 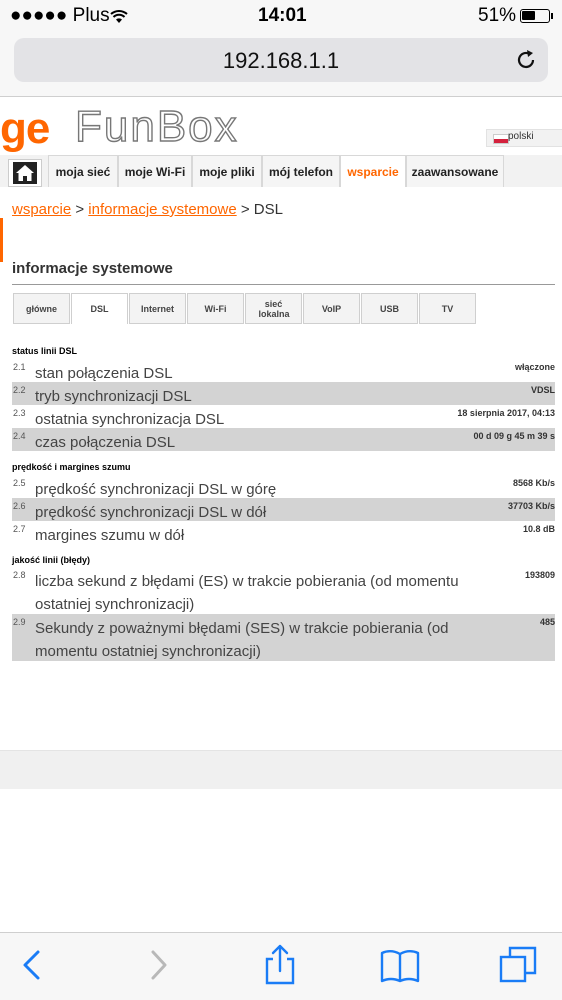 I want to click on row-value: 10.8 dB, so click(x=538, y=529).